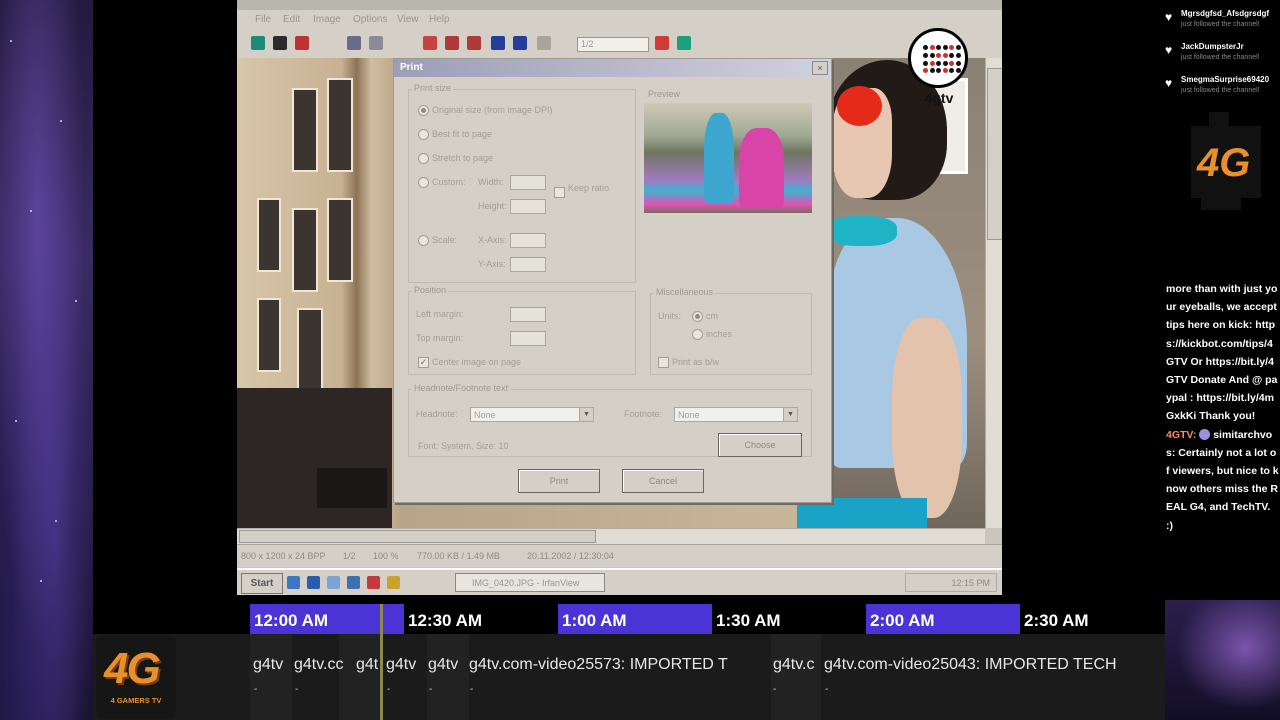 The image size is (1280, 720). What do you see at coordinates (736, 414) in the screenshot?
I see `footnote-select: None ▼` at bounding box center [736, 414].